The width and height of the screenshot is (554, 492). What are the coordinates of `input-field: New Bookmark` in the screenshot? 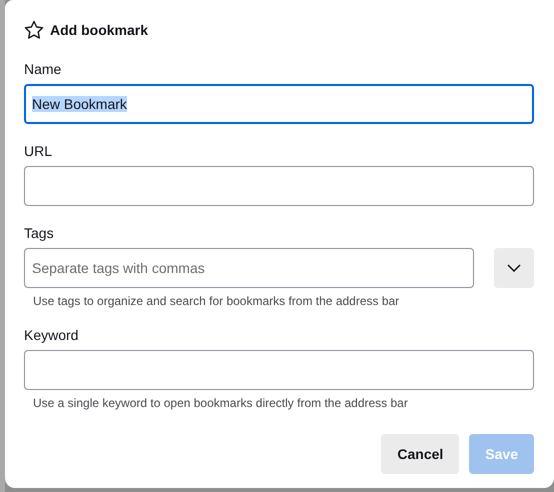 It's located at (279, 104).